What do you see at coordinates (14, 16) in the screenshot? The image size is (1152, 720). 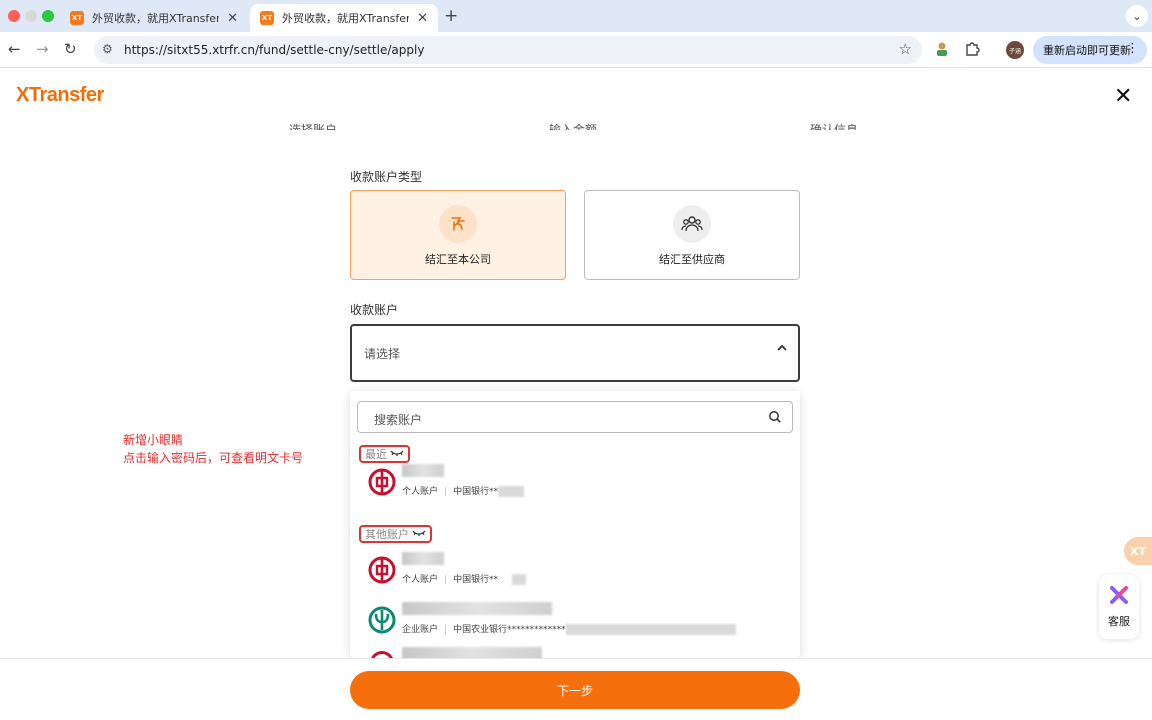 I see `window-close-dot` at bounding box center [14, 16].